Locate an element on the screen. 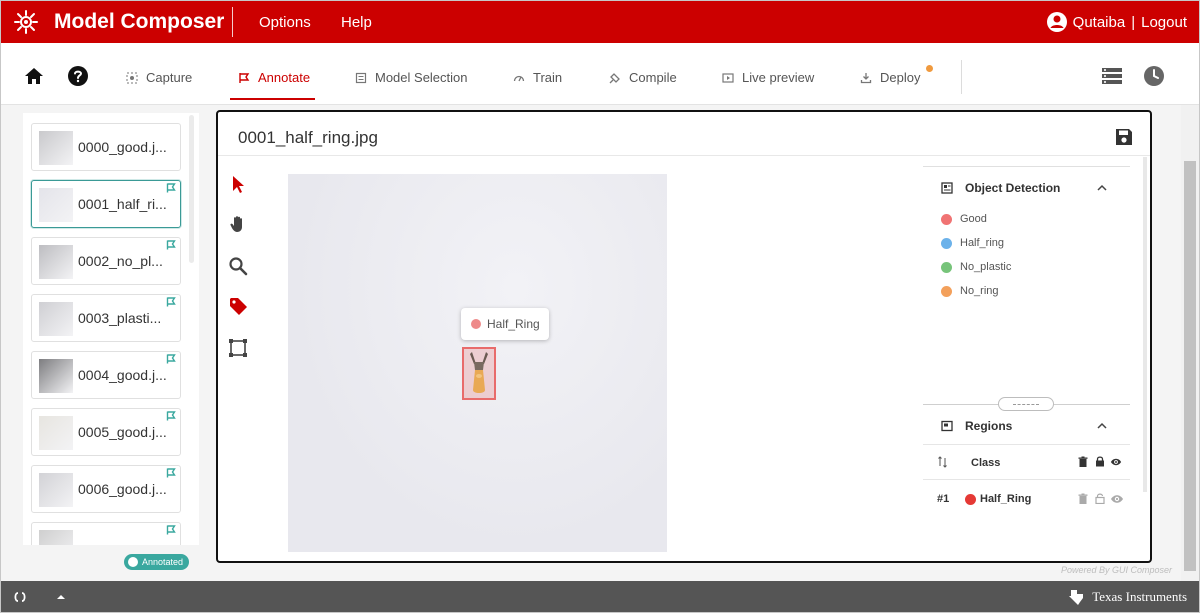 Image resolution: width=1200 pixels, height=613 pixels. page-scrollbar-thumb is located at coordinates (1190, 366).